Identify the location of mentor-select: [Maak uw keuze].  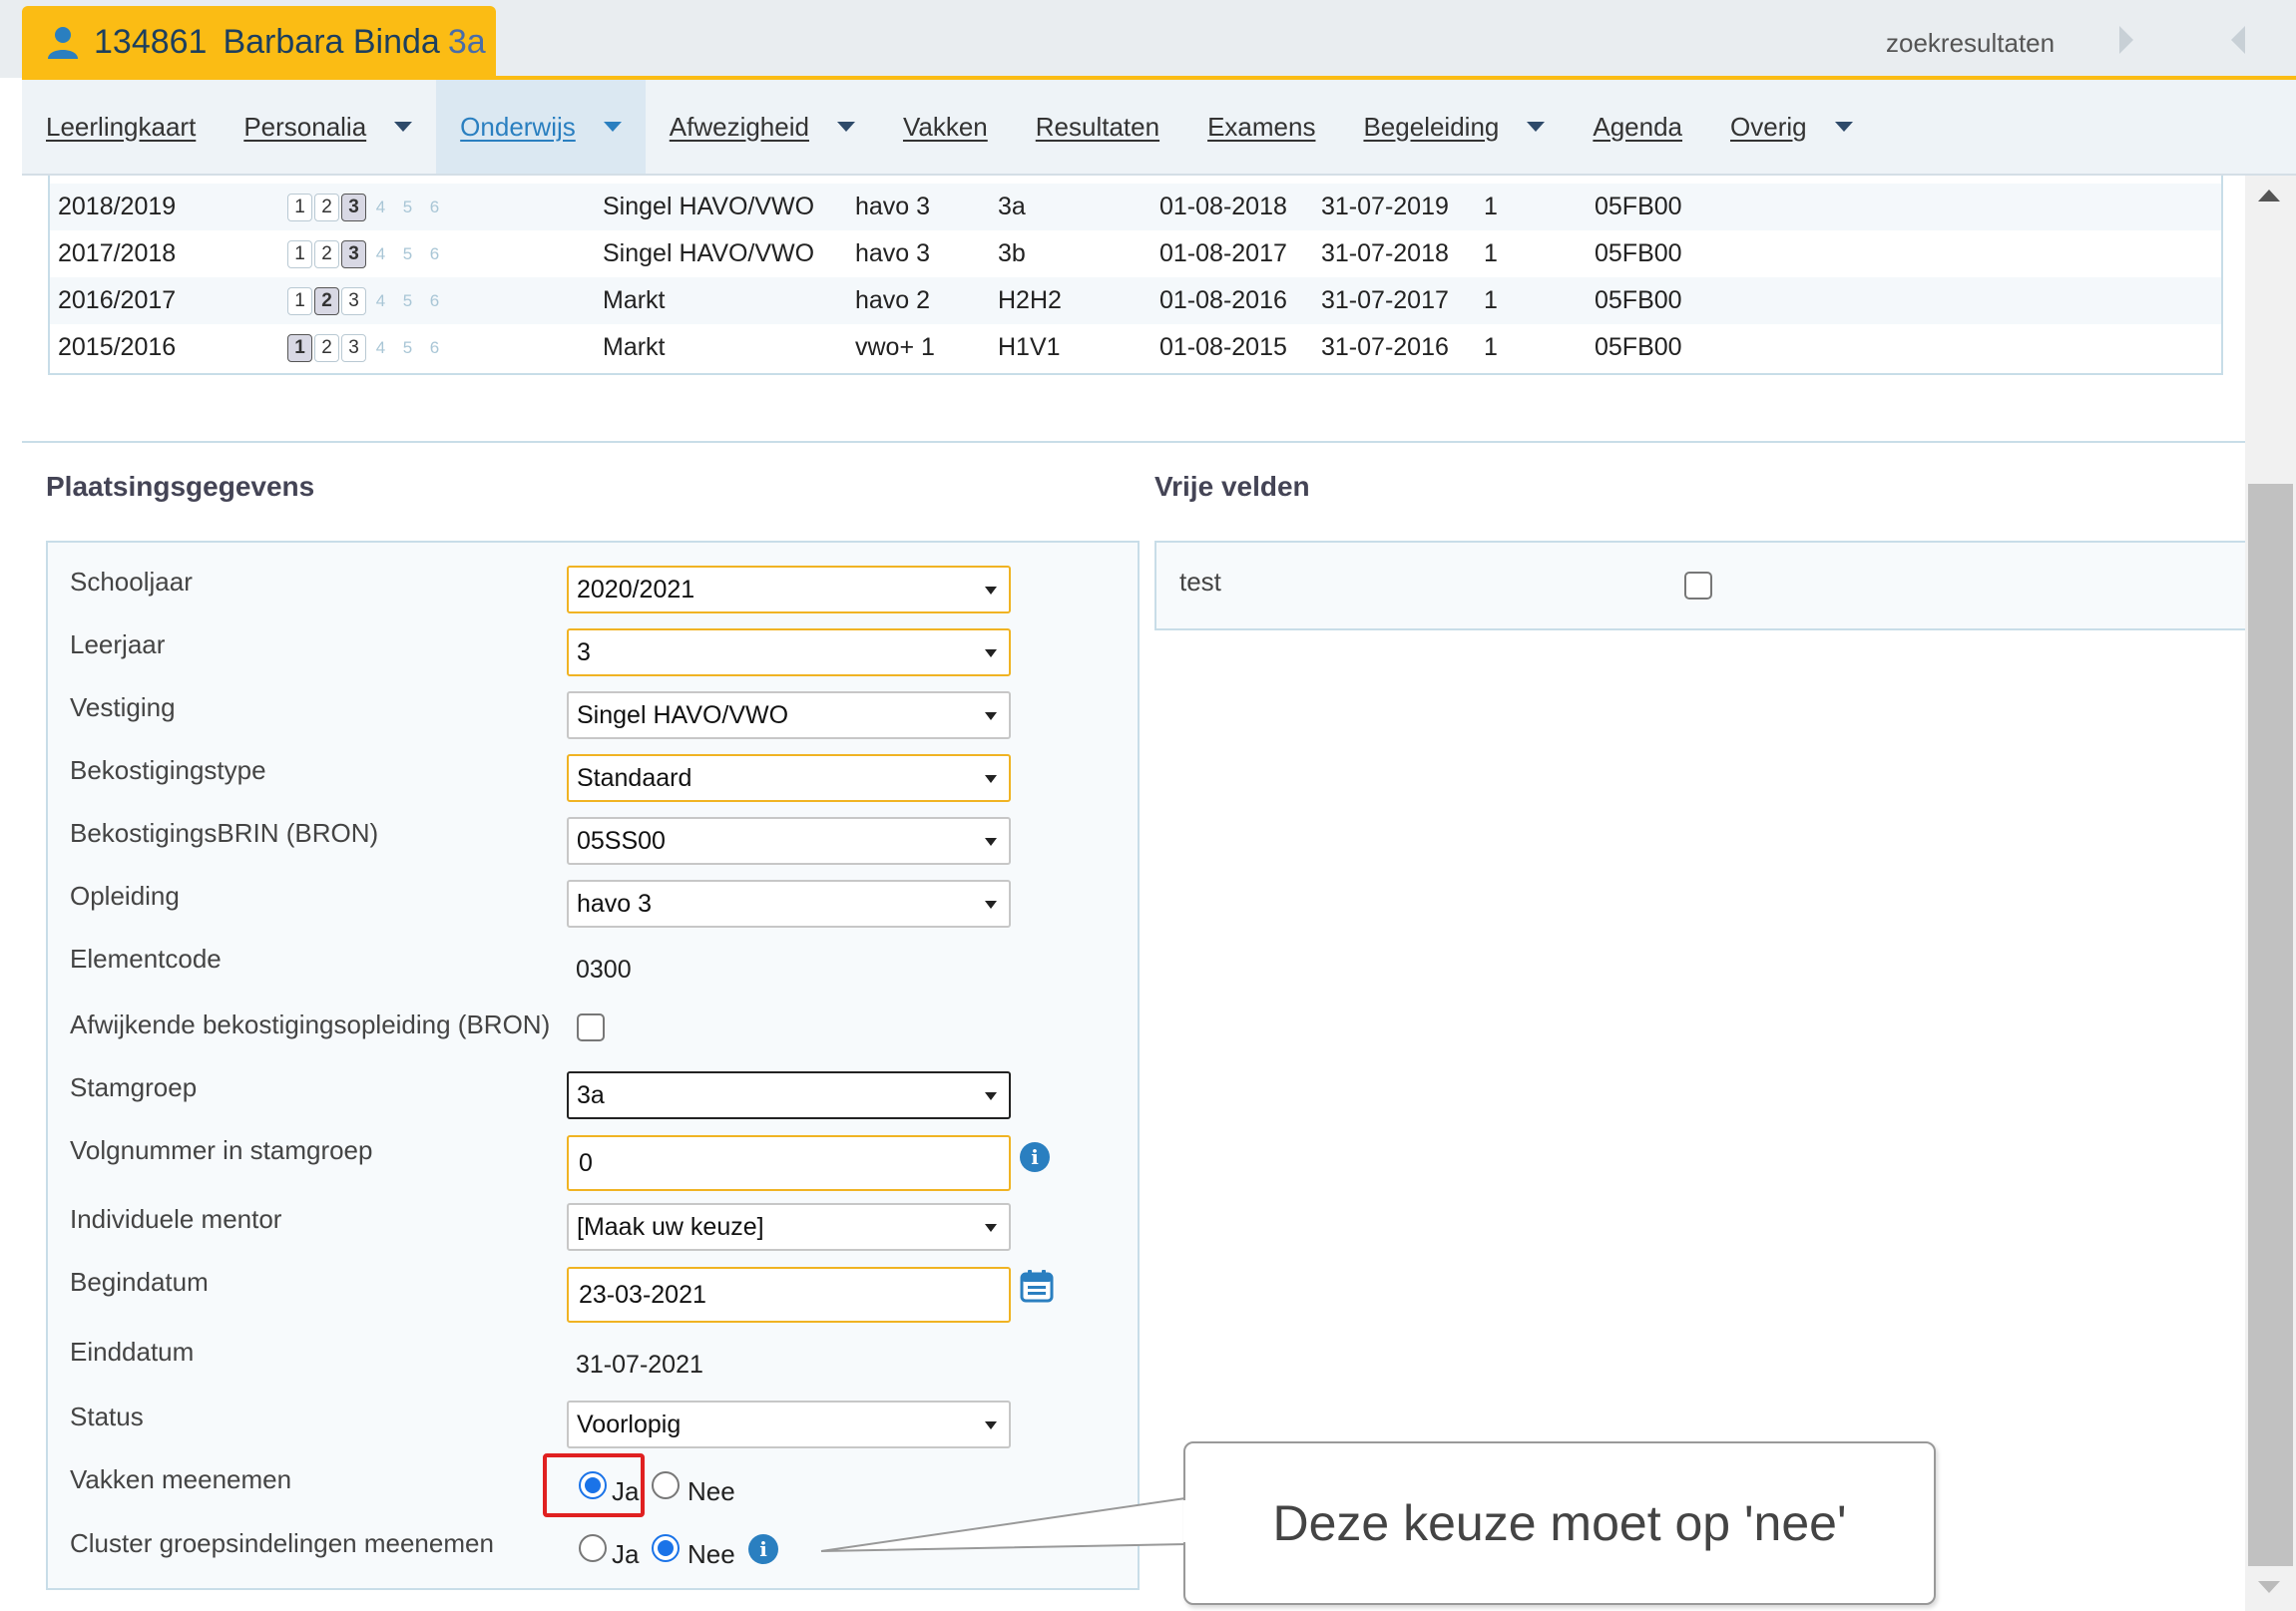
(789, 1227).